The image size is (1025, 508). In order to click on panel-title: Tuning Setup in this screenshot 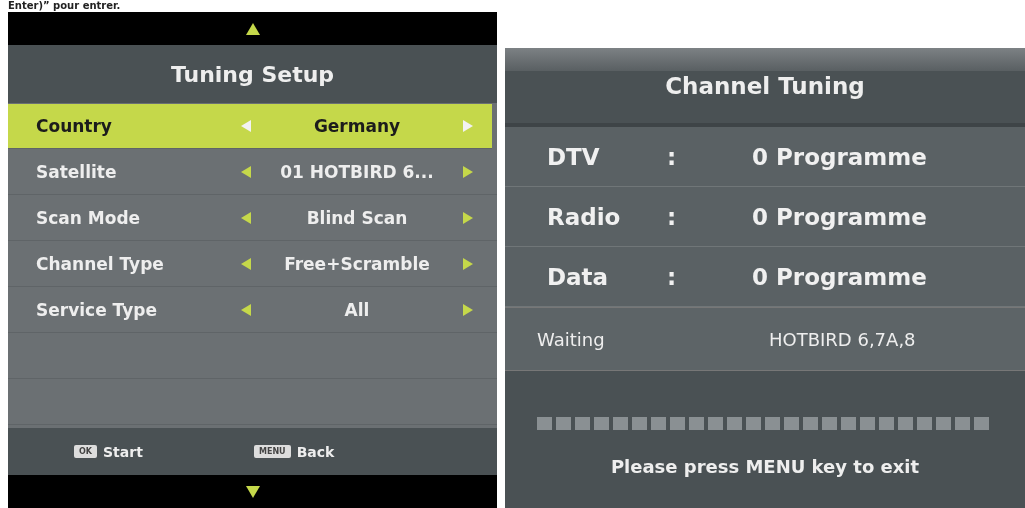, I will do `click(252, 74)`.